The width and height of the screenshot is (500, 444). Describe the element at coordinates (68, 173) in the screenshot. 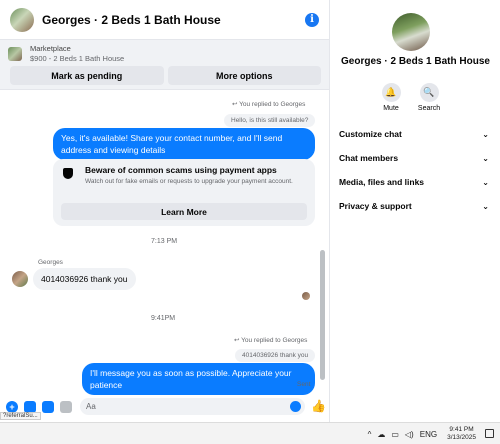

I see `shield-icon` at that location.